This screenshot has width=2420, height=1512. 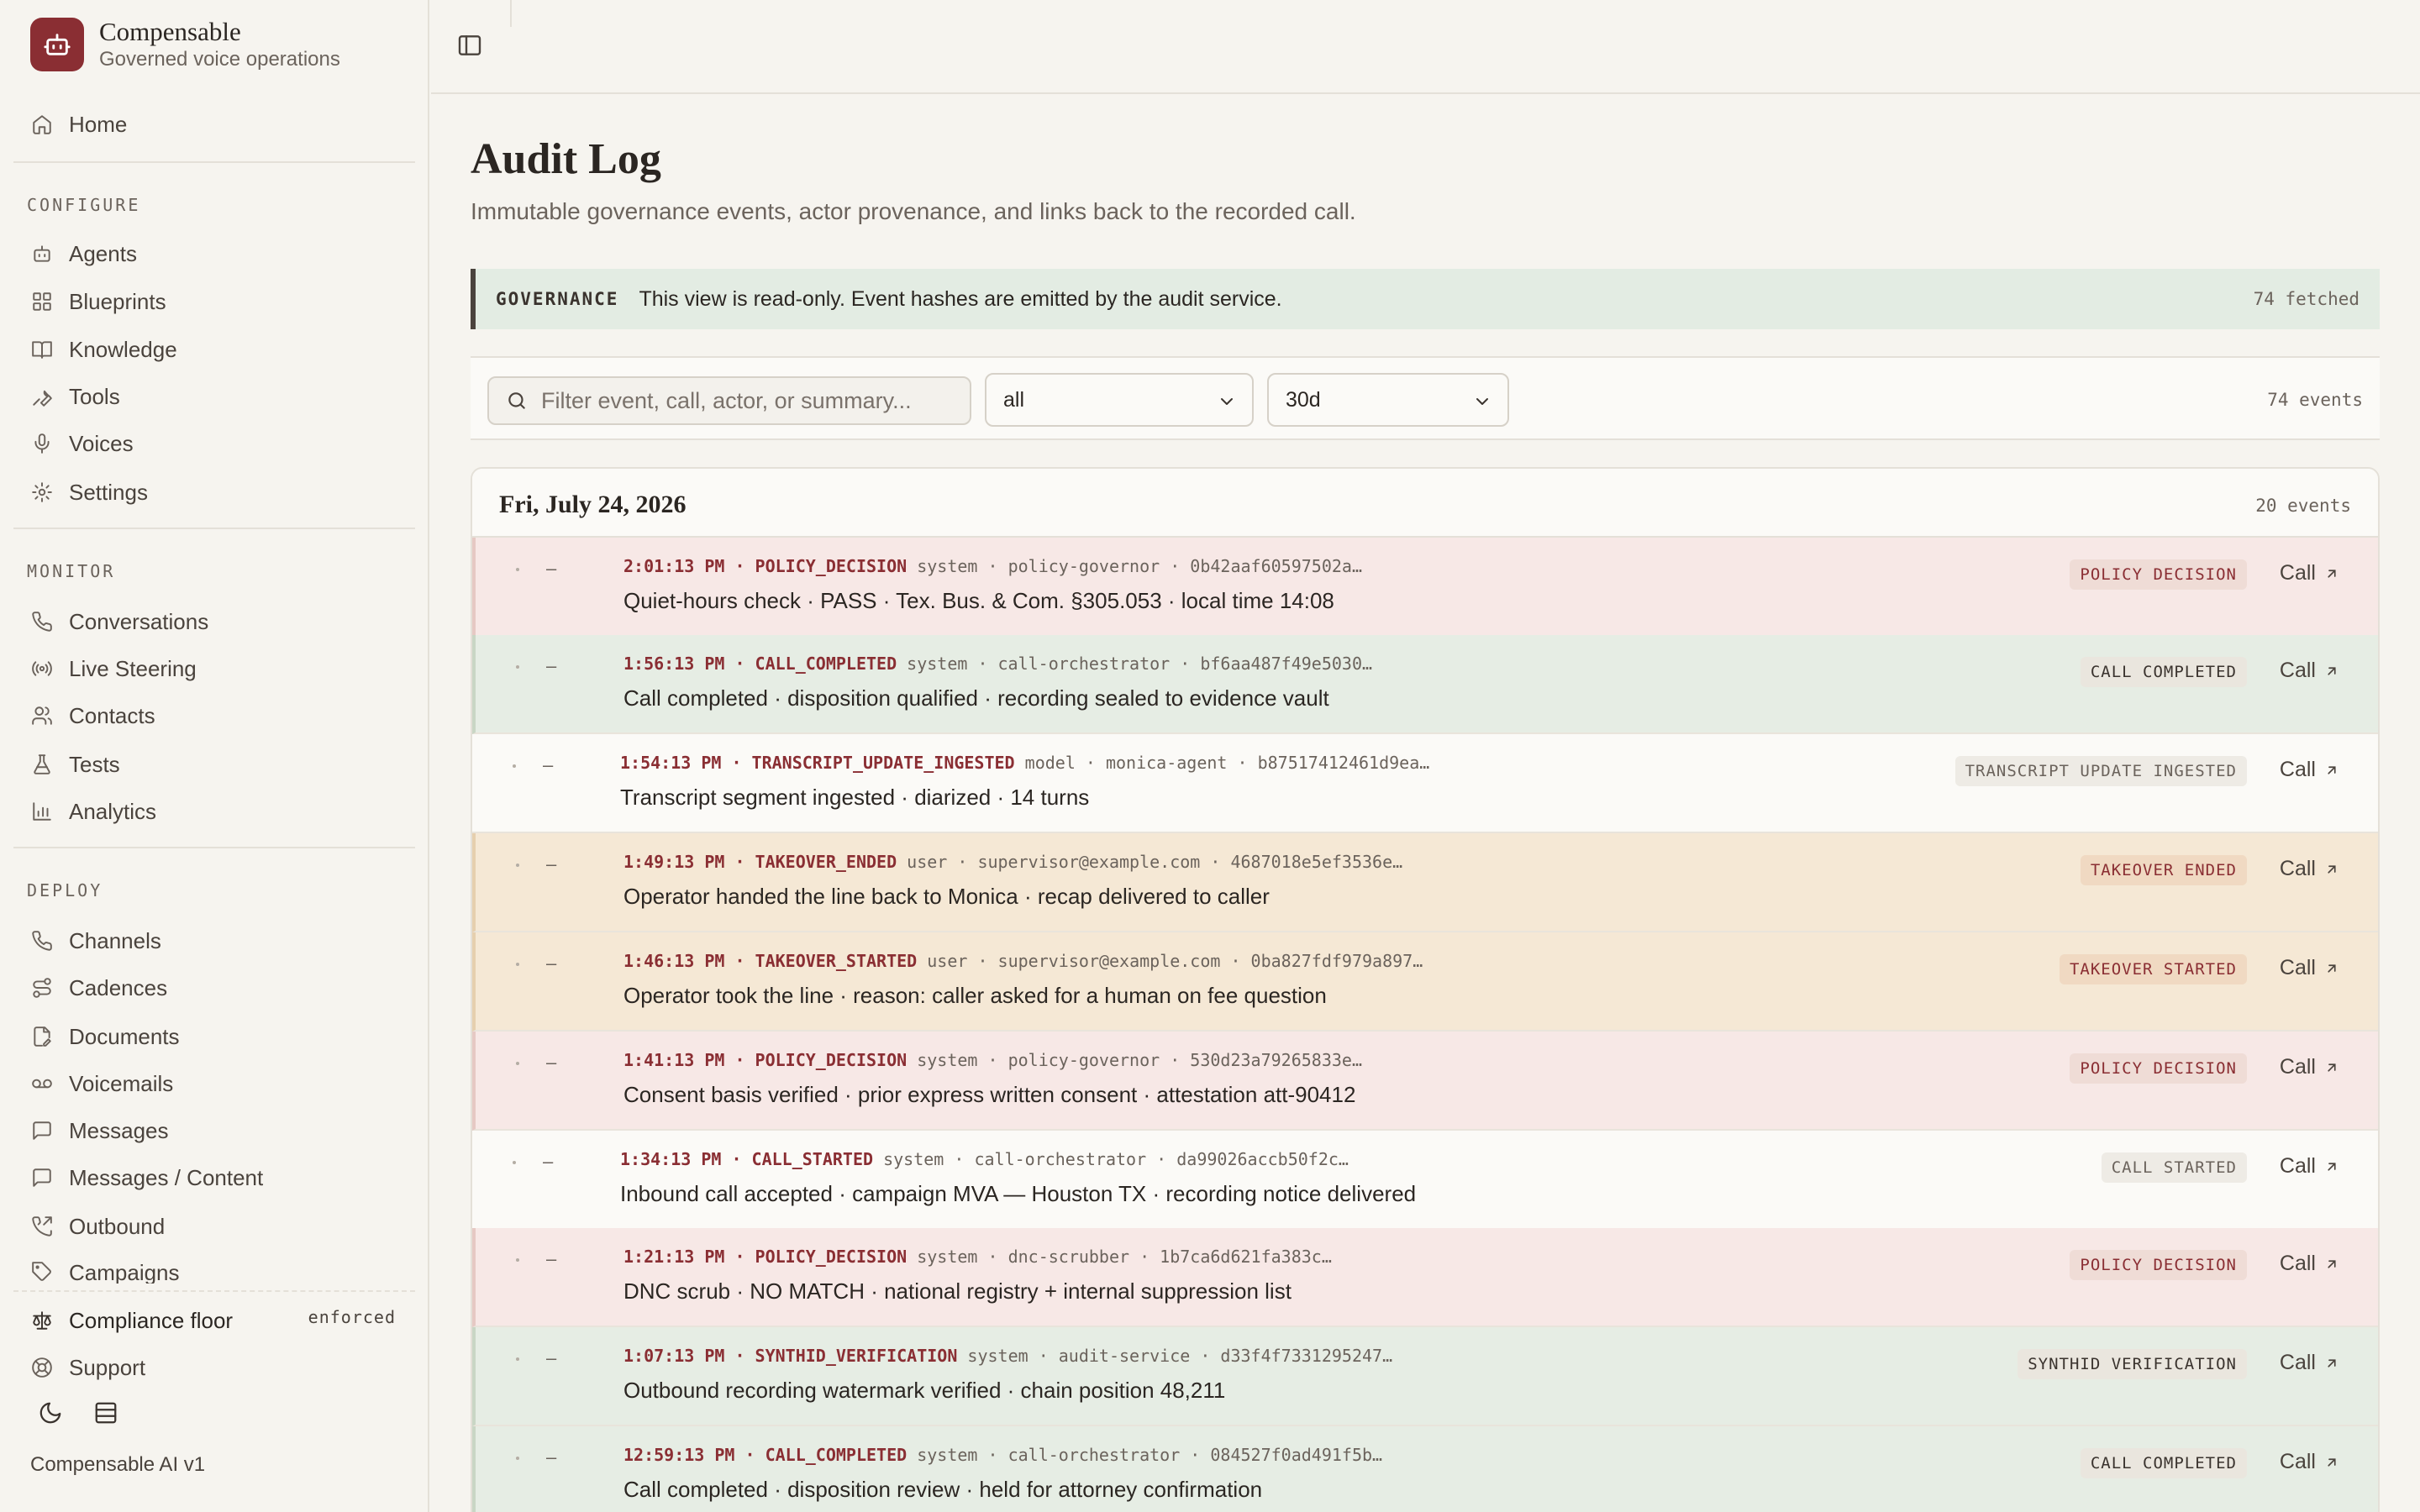 I want to click on event-time: 1:49:13 PM · TAKEOVER_ENDED, so click(x=760, y=862).